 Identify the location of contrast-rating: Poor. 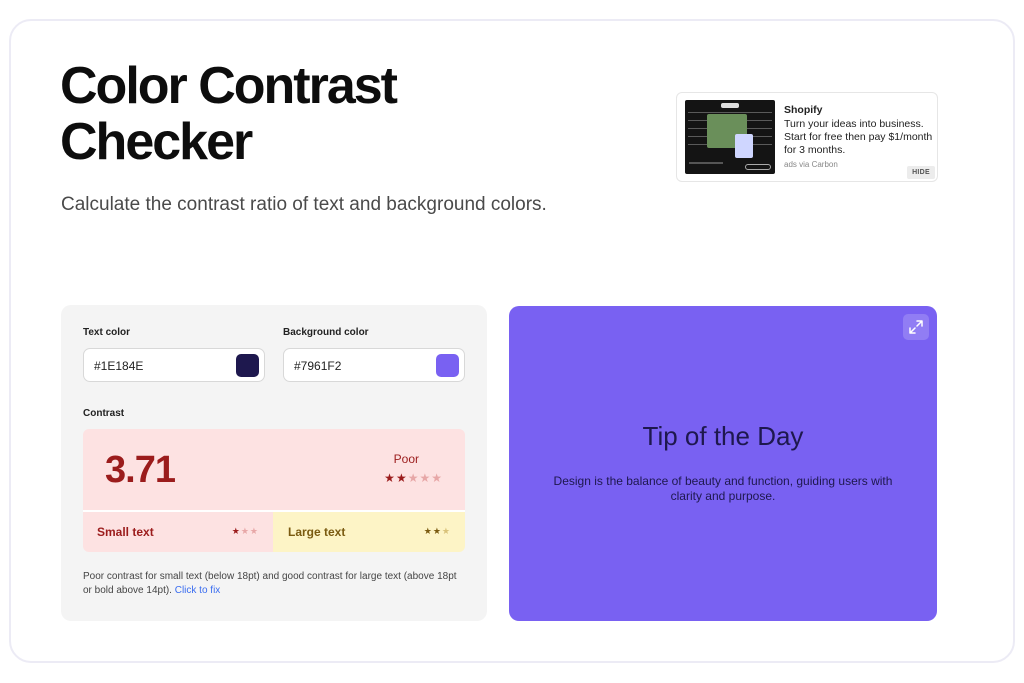
(406, 459).